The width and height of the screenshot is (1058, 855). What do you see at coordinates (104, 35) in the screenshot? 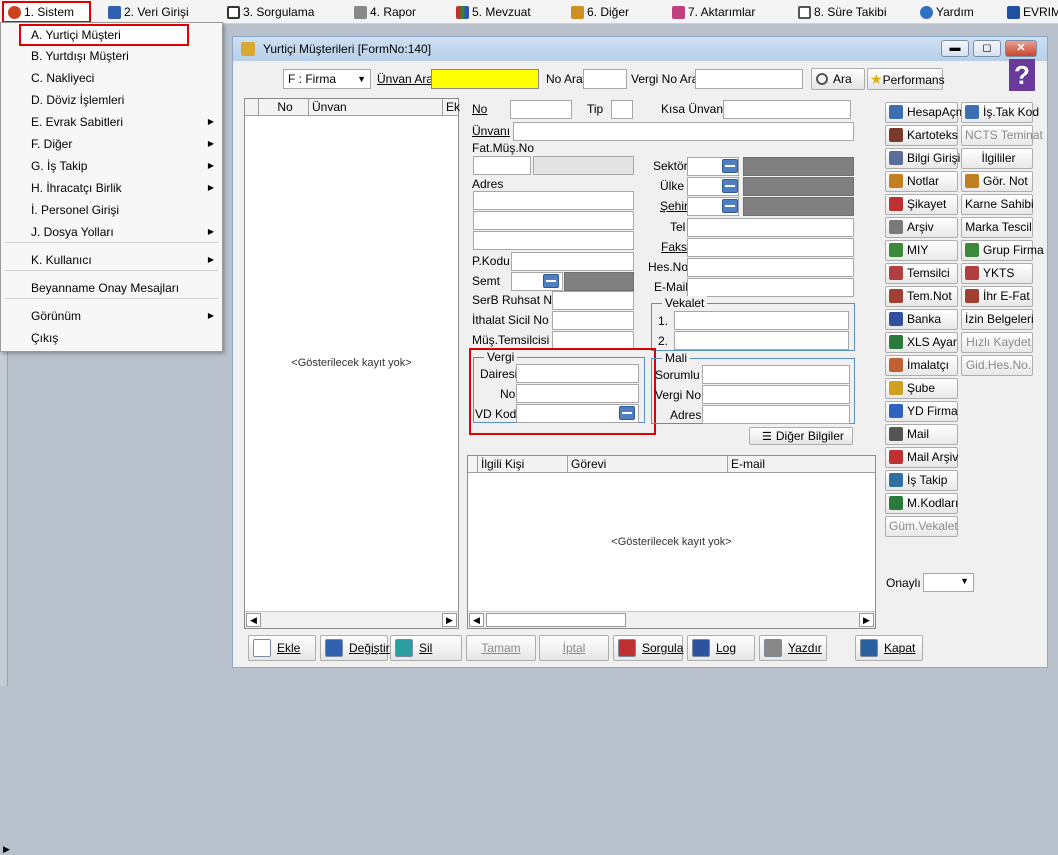
I see `dropdown-item: A. Yurtiçi Müşteri` at bounding box center [104, 35].